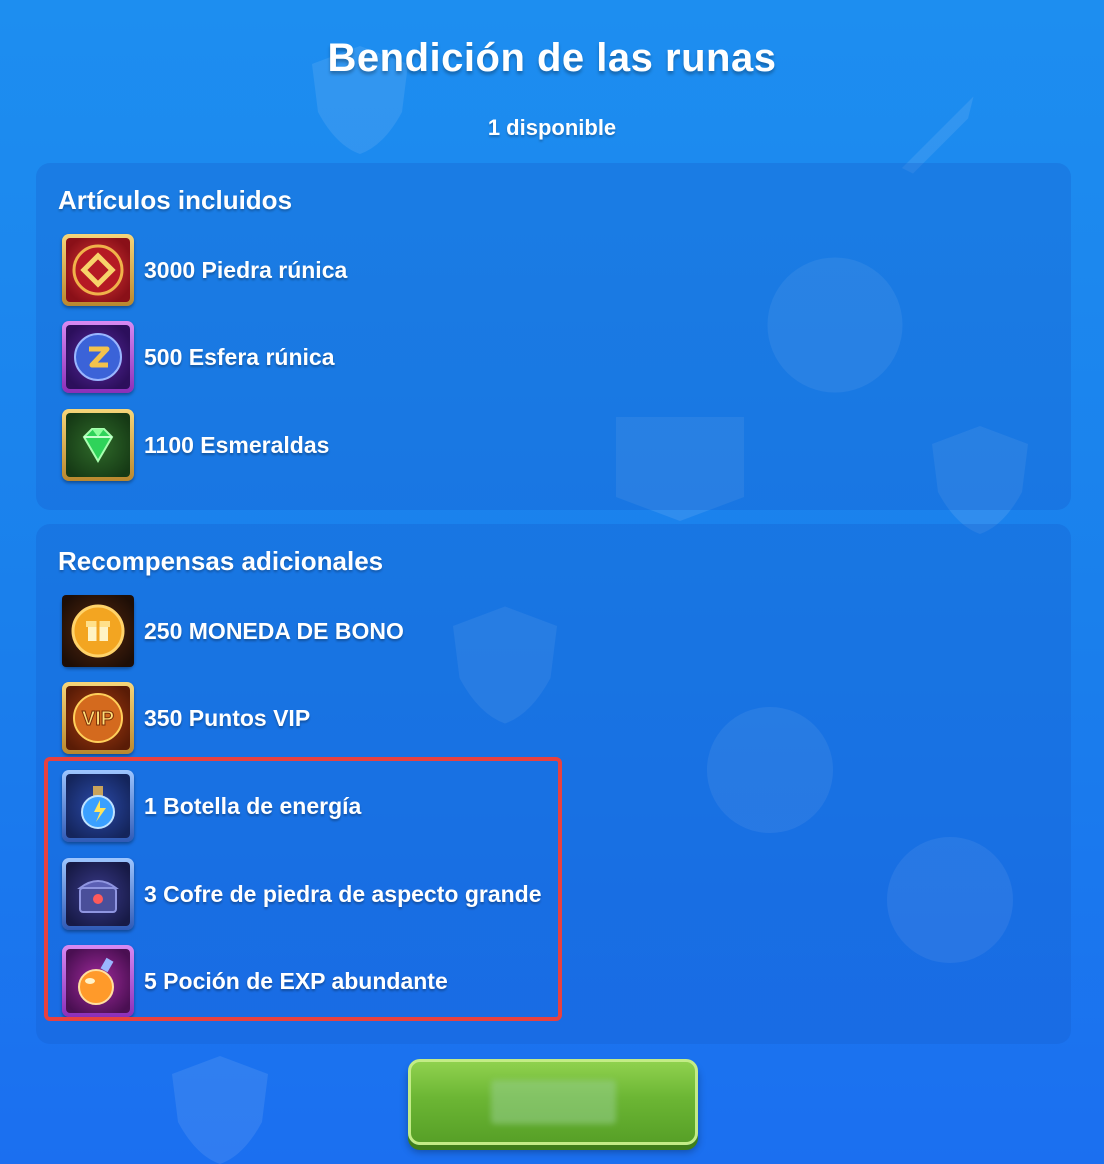 The width and height of the screenshot is (1104, 1164). Describe the element at coordinates (98, 631) in the screenshot. I see `bonus-coin-icon` at that location.